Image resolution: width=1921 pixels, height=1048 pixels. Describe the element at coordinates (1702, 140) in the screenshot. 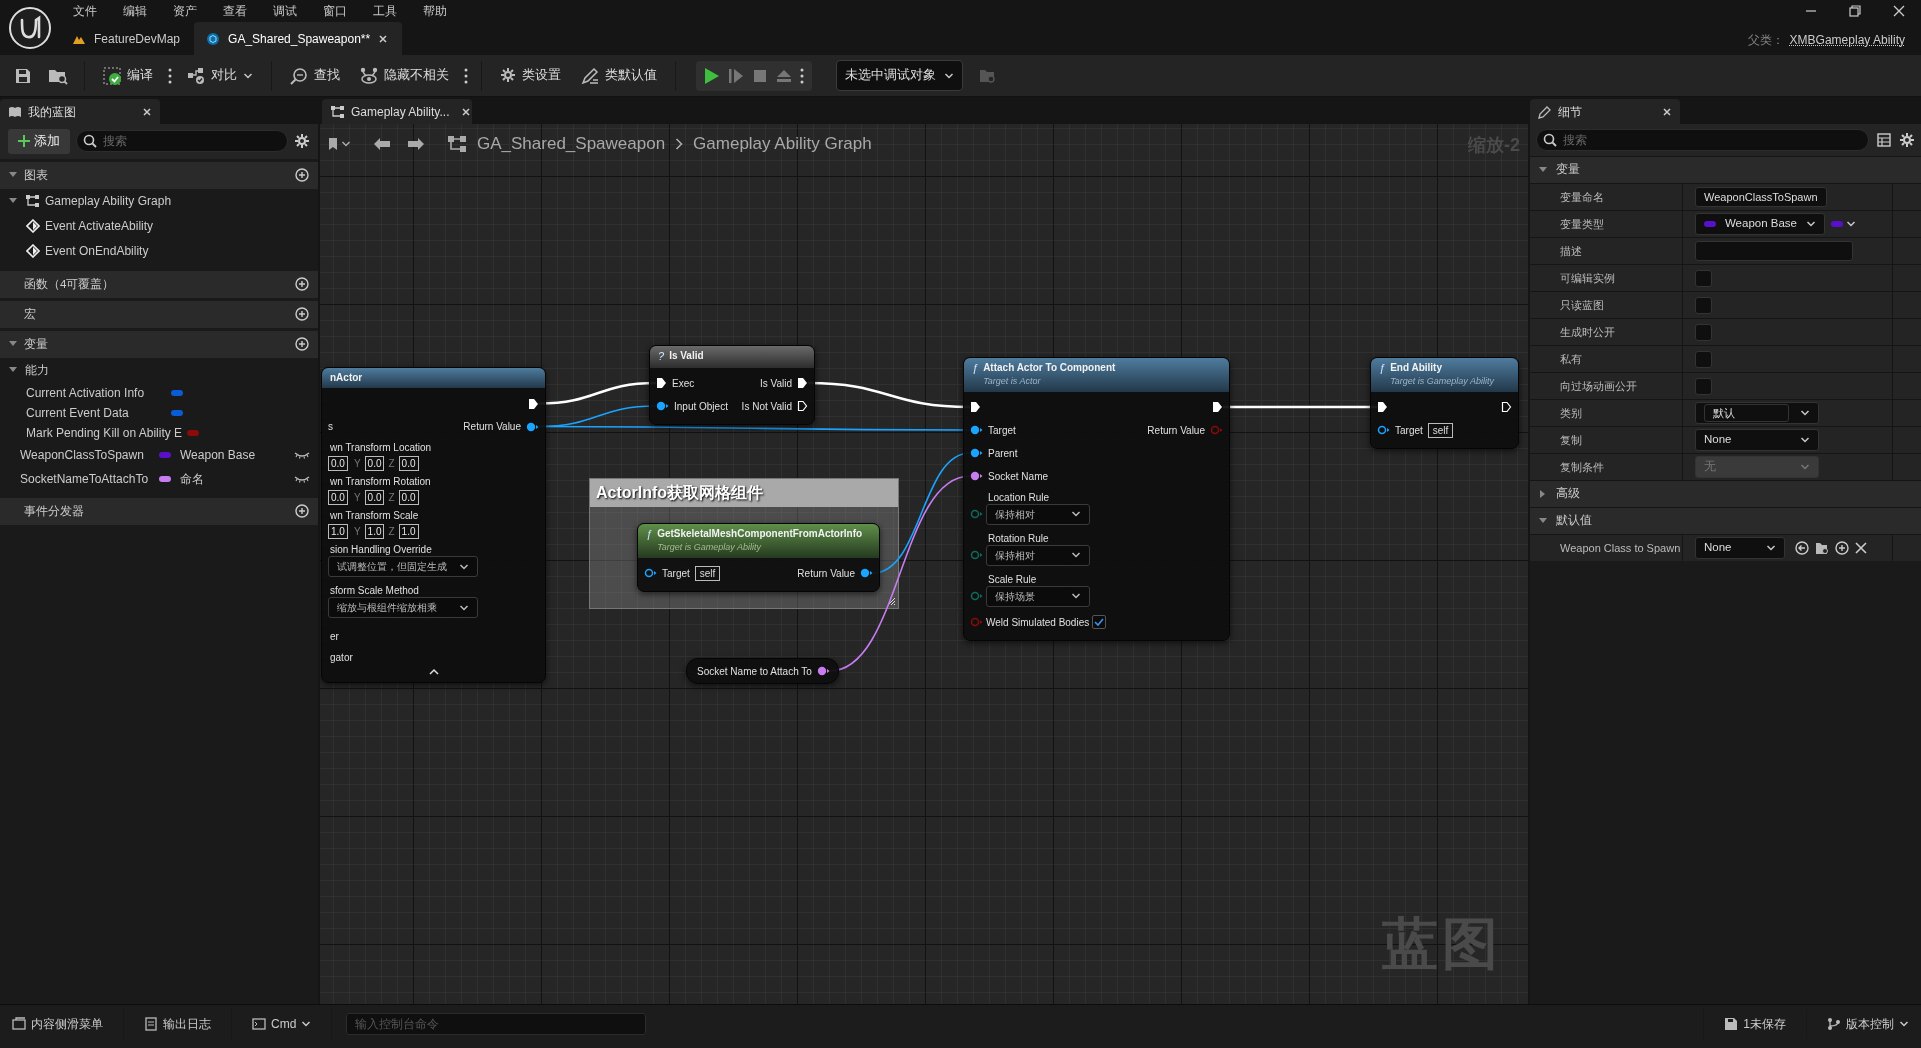

I see `search-box: 搜索` at that location.